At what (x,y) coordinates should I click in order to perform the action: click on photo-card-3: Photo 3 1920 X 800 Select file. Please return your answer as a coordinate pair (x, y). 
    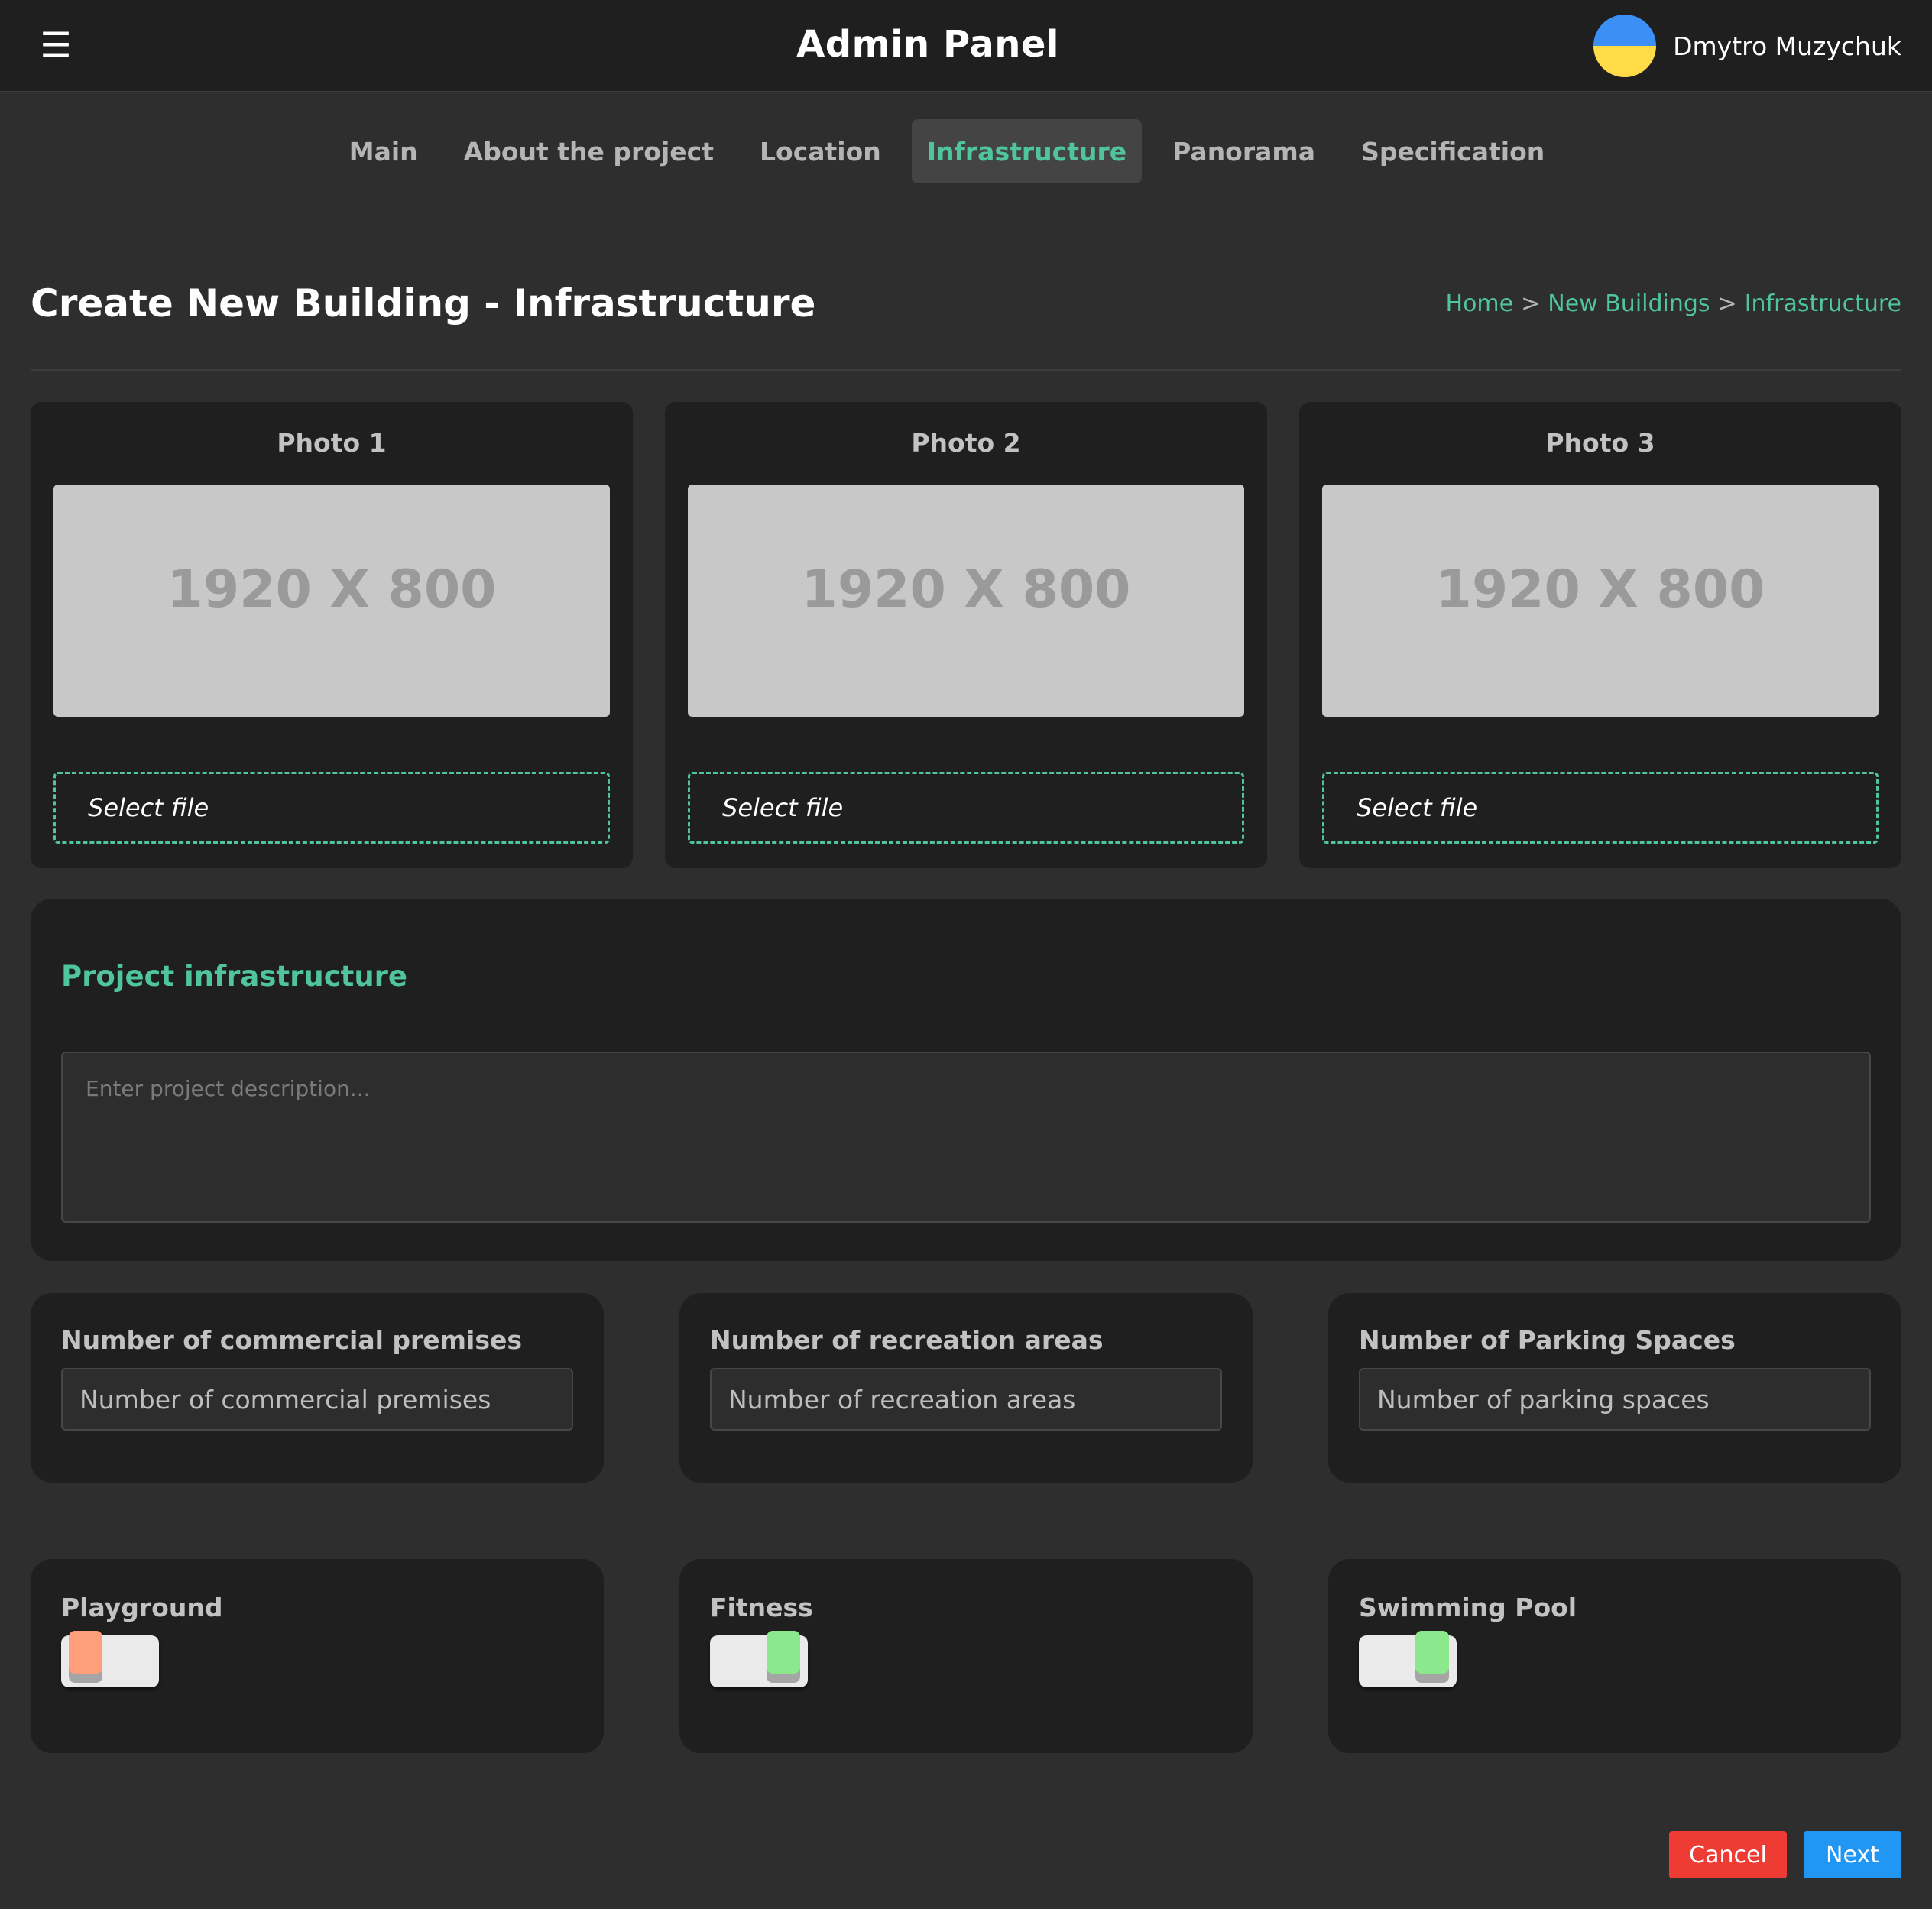
    Looking at the image, I should click on (1600, 635).